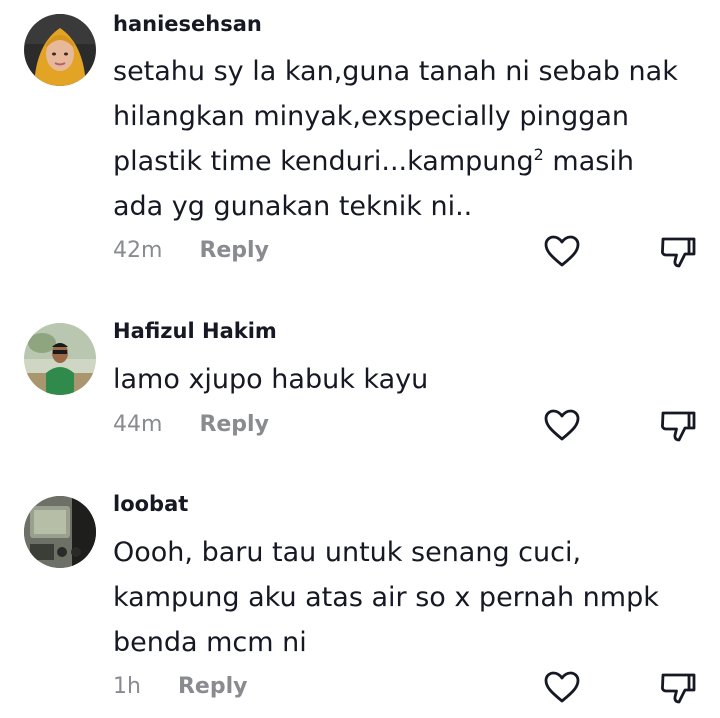 This screenshot has height=718, width=720. I want to click on comment-meta: 42m Reply, so click(191, 250).